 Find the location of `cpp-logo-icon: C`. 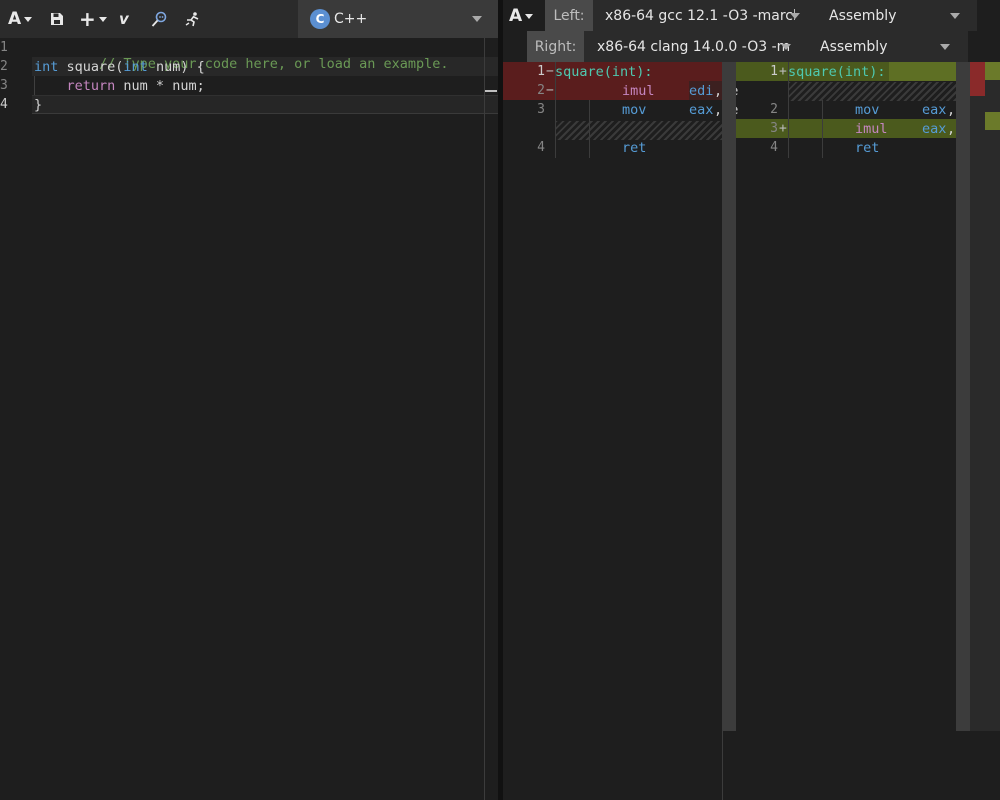

cpp-logo-icon: C is located at coordinates (320, 19).